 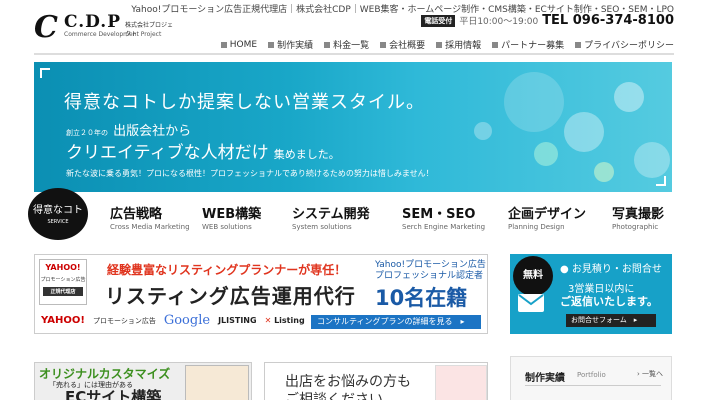 What do you see at coordinates (295, 46) in the screenshot?
I see `nav-label: 制作実績` at bounding box center [295, 46].